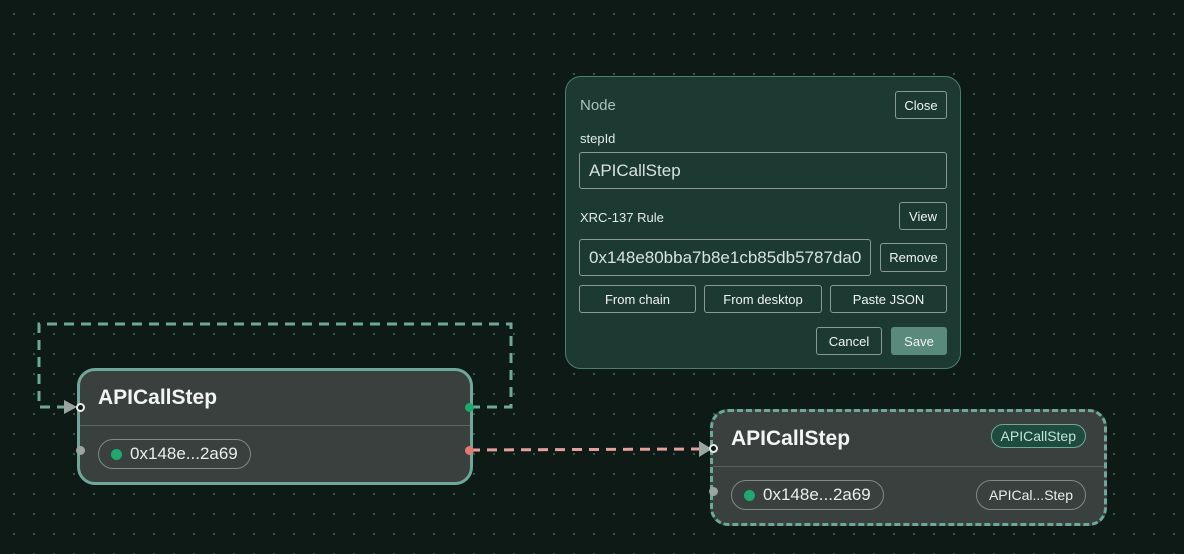 This screenshot has height=554, width=1184. What do you see at coordinates (913, 257) in the screenshot?
I see `remove-button: Remove` at bounding box center [913, 257].